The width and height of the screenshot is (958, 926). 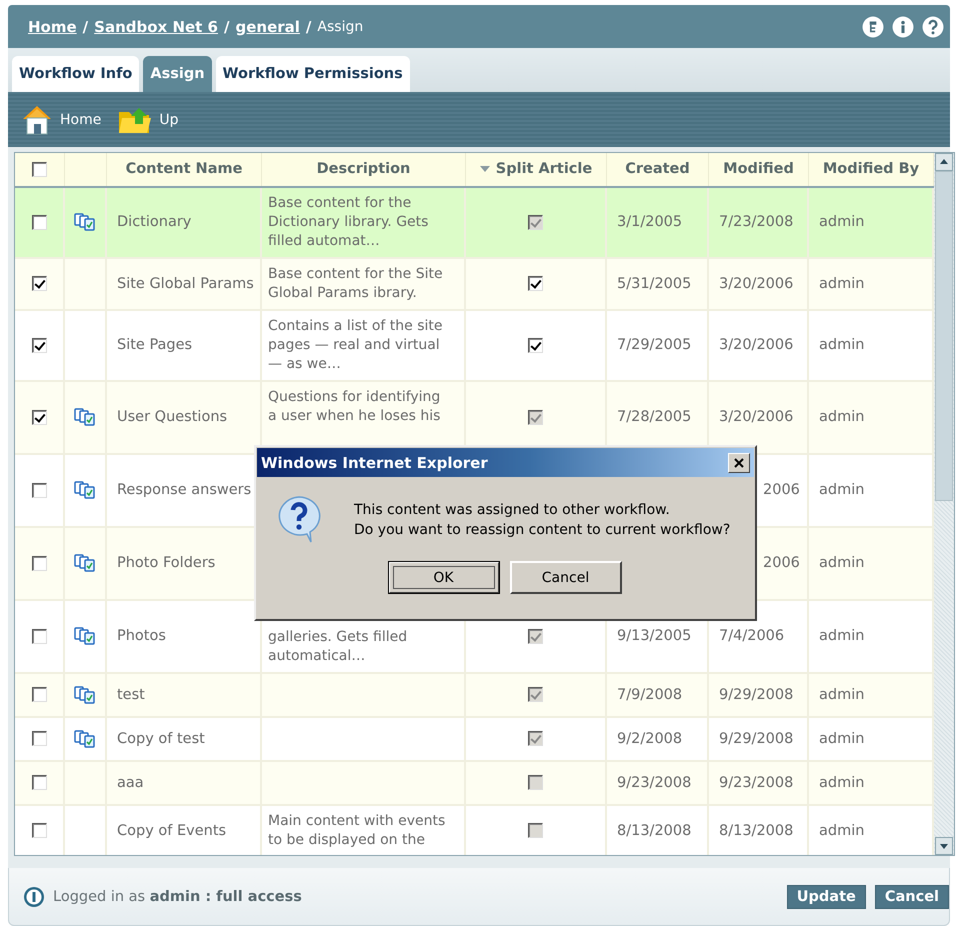 What do you see at coordinates (933, 27) in the screenshot?
I see `help-icon` at bounding box center [933, 27].